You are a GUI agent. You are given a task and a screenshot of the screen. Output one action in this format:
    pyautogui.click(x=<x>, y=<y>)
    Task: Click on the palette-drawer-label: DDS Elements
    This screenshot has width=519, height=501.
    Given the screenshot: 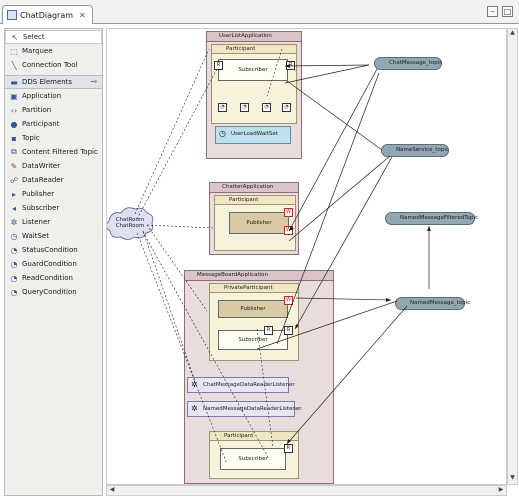 What is the action you would take?
    pyautogui.click(x=47, y=82)
    